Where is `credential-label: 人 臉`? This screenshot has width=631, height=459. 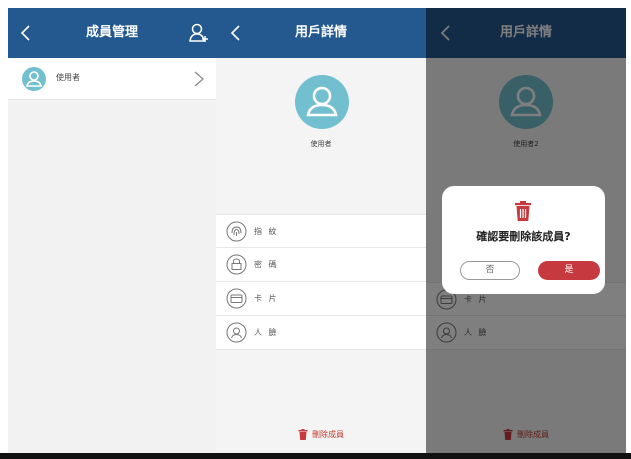 credential-label: 人 臉 is located at coordinates (266, 332).